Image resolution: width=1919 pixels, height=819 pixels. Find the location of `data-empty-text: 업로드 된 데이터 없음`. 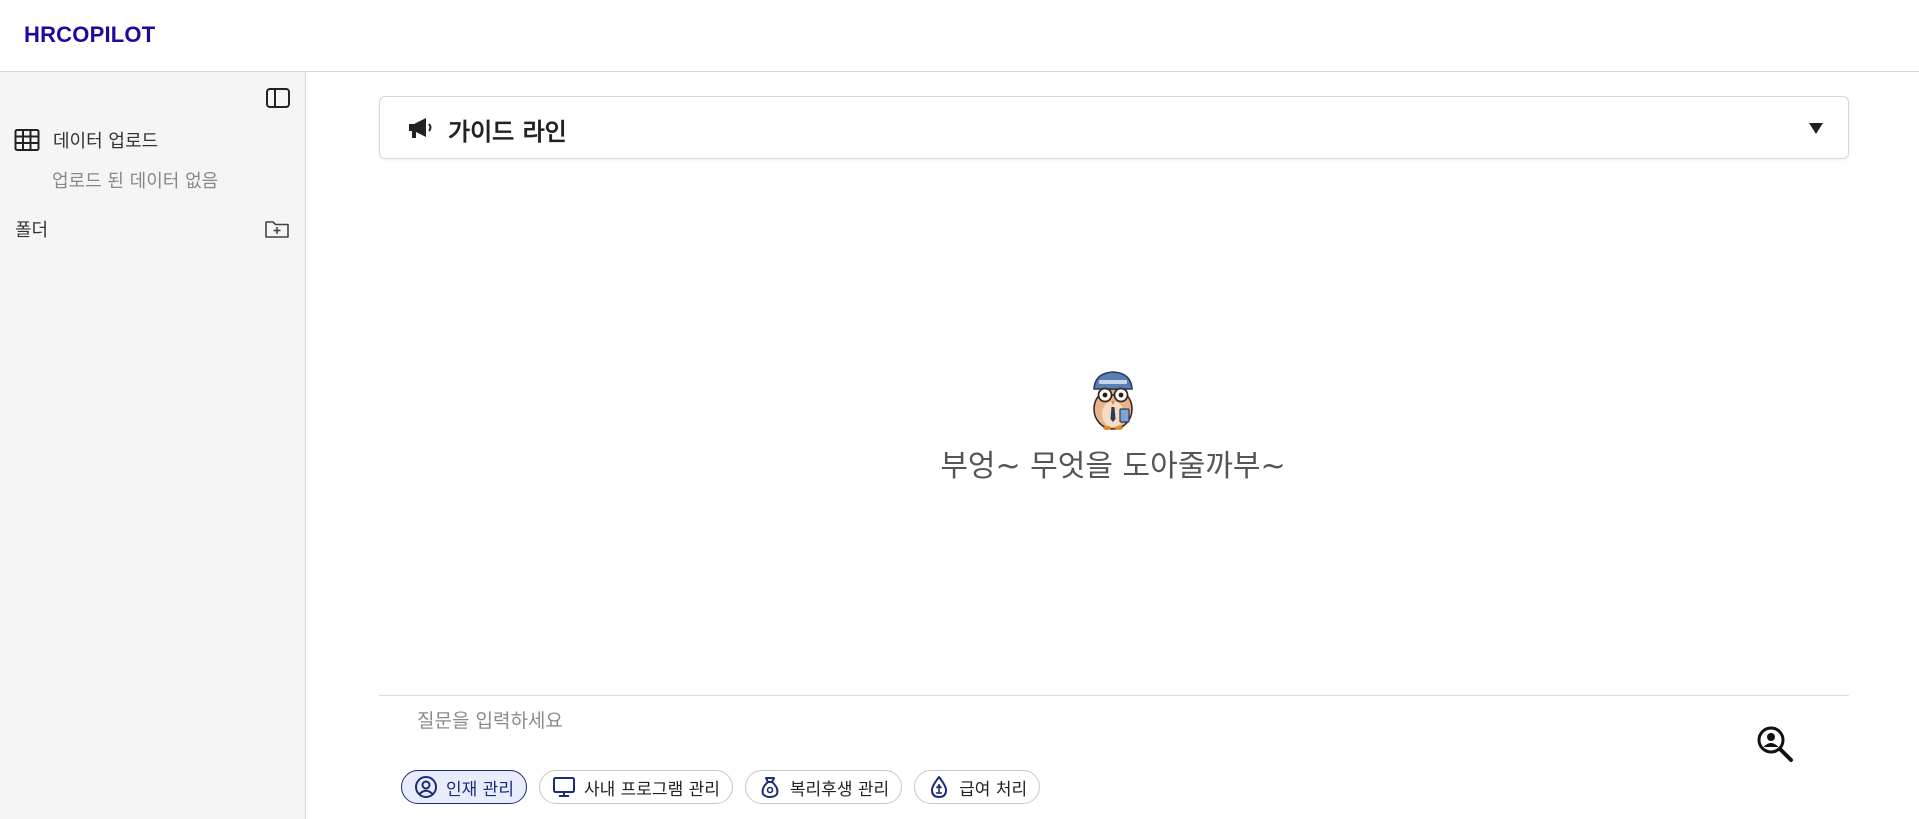

data-empty-text: 업로드 된 데이터 없음 is located at coordinates (135, 181).